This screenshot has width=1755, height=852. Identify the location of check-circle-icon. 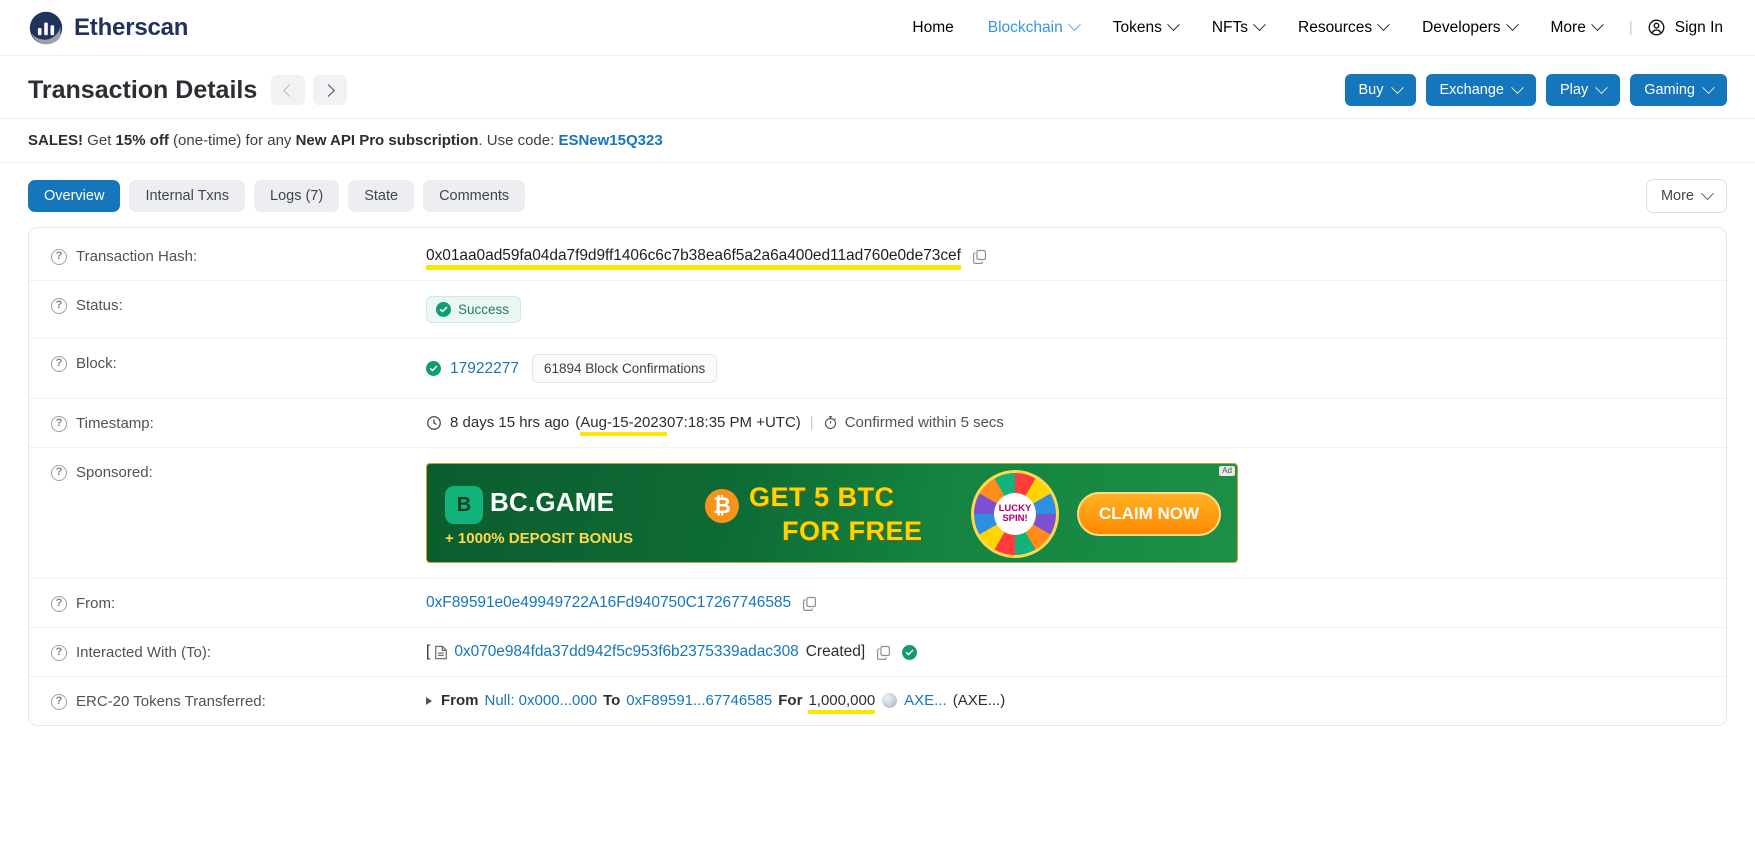
(443, 309).